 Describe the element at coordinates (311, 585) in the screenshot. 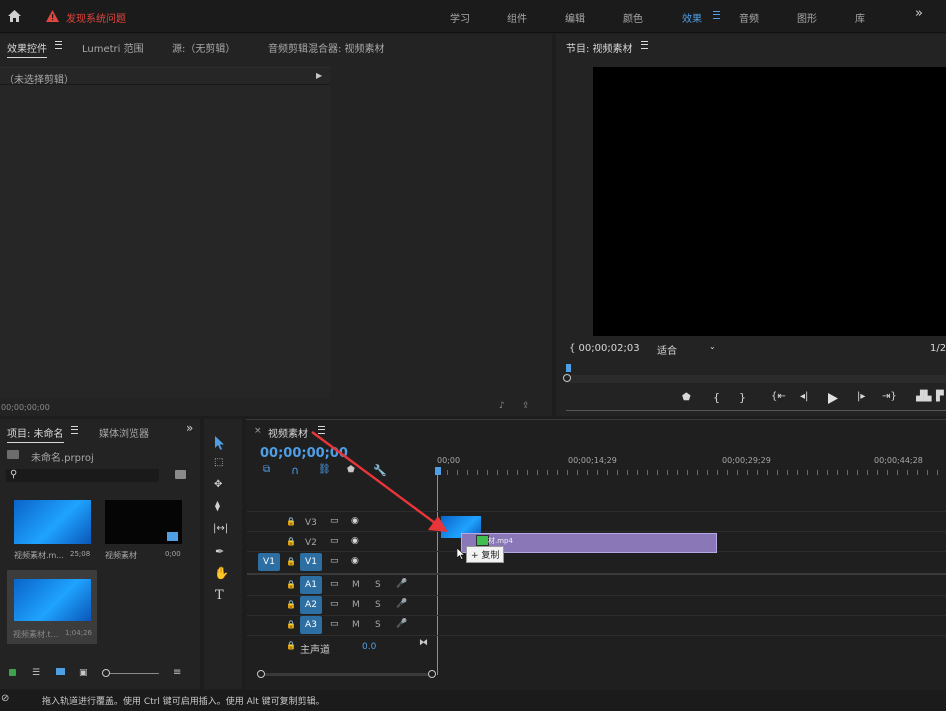

I see `track-target-a1: A1` at that location.